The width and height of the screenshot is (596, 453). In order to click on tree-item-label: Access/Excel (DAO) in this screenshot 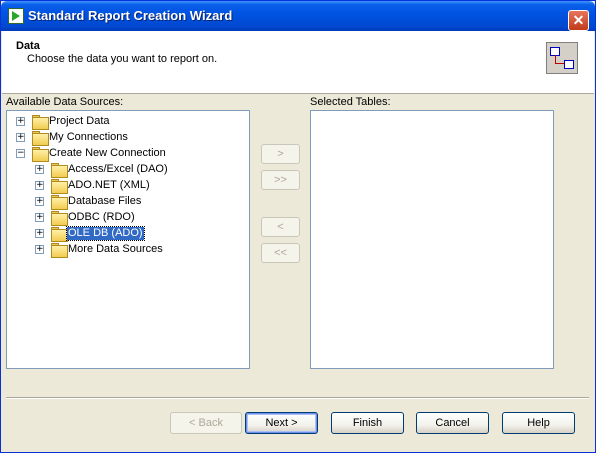, I will do `click(118, 169)`.